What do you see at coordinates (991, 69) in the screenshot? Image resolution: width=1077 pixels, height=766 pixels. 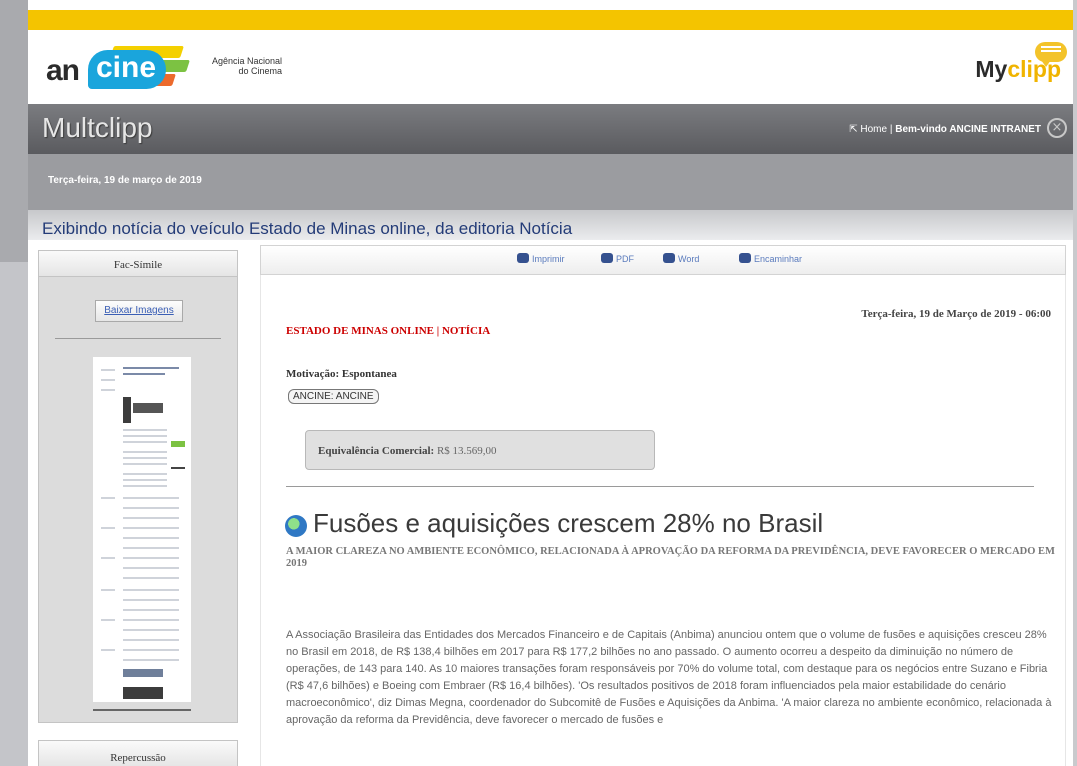 I see `myclipp-text-my: My` at bounding box center [991, 69].